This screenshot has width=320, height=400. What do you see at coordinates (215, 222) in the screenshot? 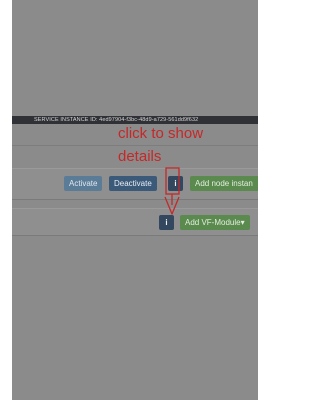
I see `add-vf-module-button: Add VF-Module▾` at bounding box center [215, 222].